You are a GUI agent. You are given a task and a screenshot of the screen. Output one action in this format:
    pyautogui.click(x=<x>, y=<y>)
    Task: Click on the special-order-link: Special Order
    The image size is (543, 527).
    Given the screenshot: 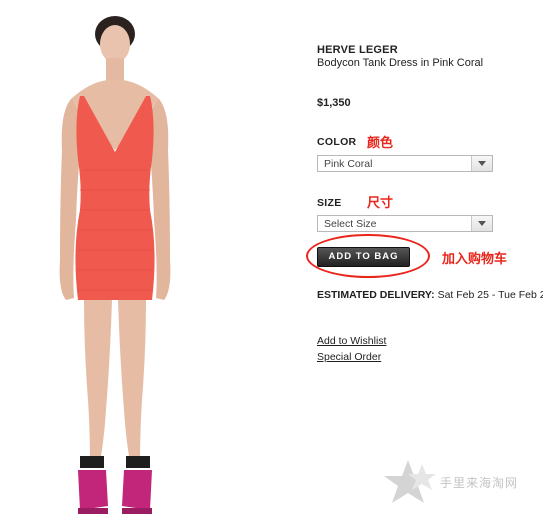 What is the action you would take?
    pyautogui.click(x=349, y=357)
    